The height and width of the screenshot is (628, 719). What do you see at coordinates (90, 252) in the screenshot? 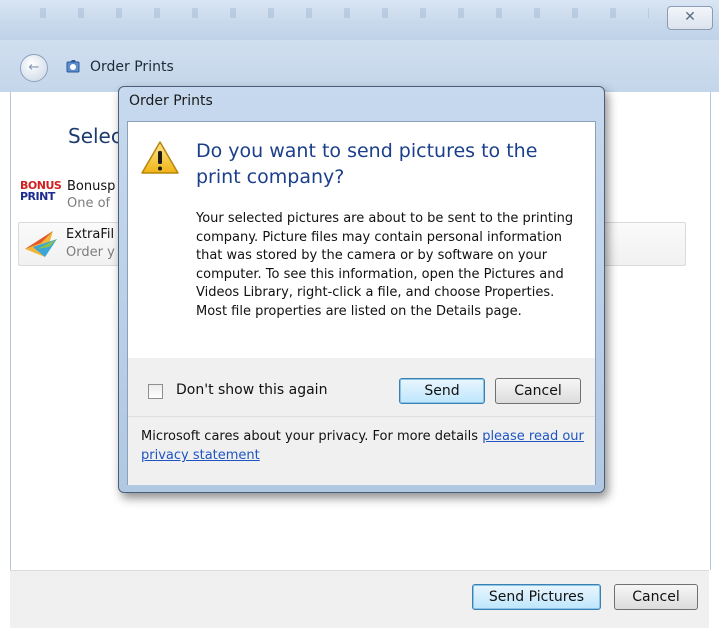
I see `provider-description: Order y` at bounding box center [90, 252].